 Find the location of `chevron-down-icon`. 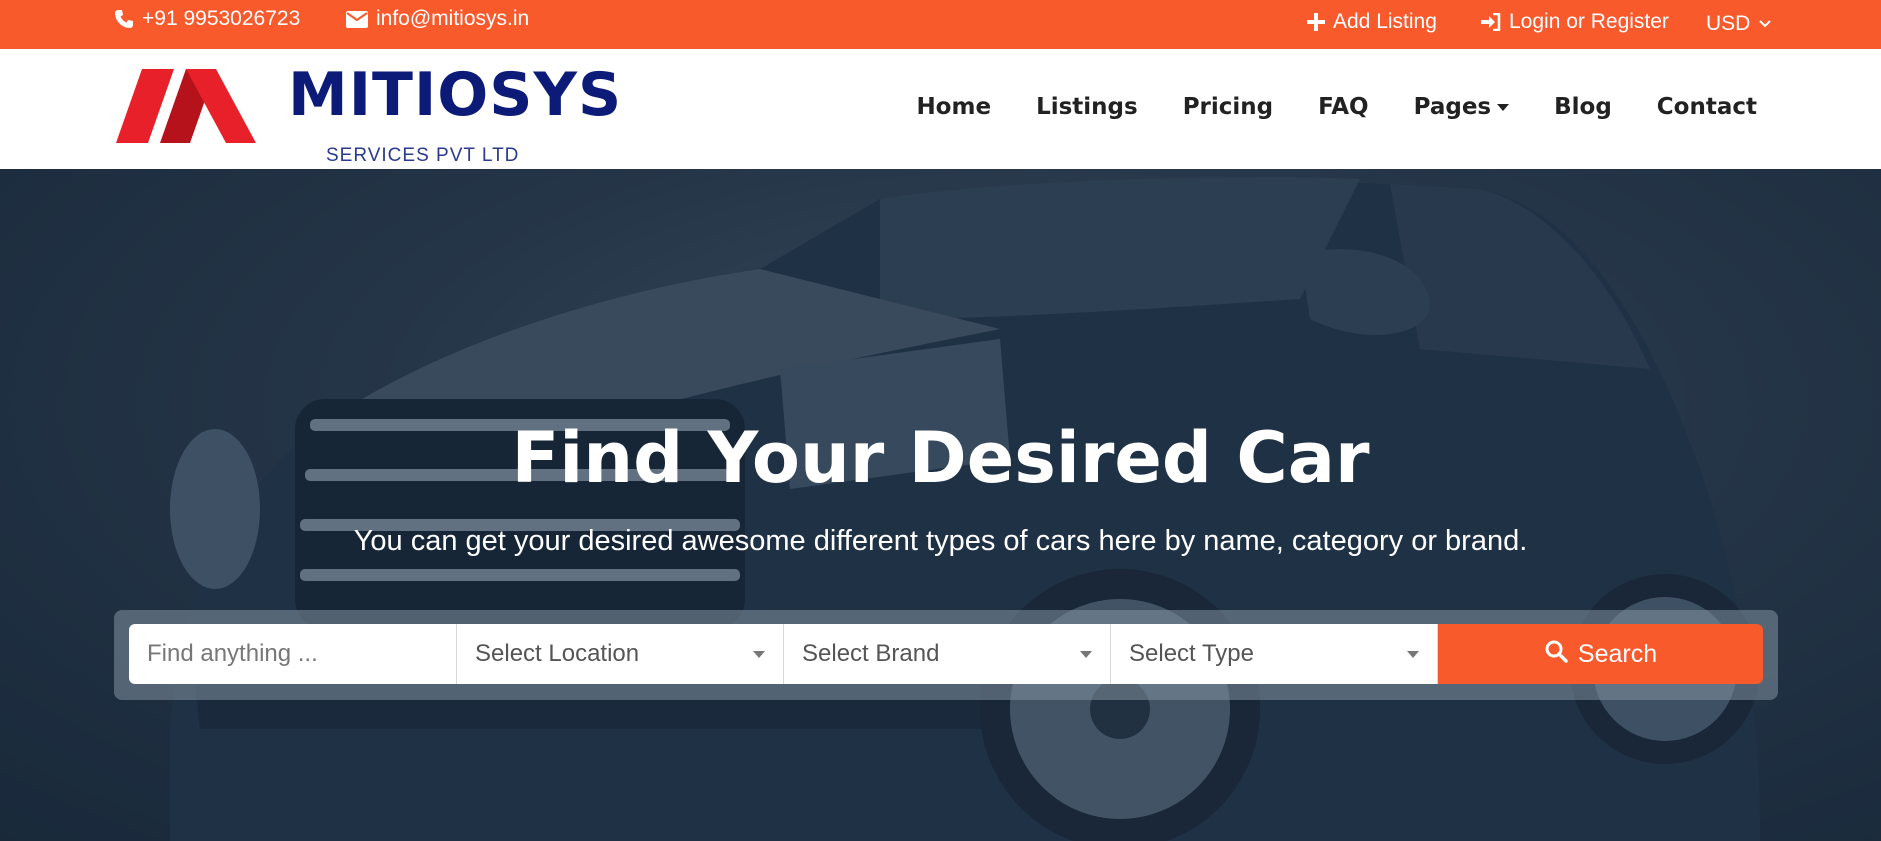

chevron-down-icon is located at coordinates (1765, 24).